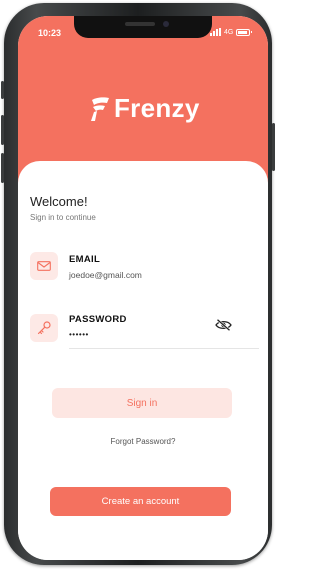  I want to click on key-icon, so click(44, 328).